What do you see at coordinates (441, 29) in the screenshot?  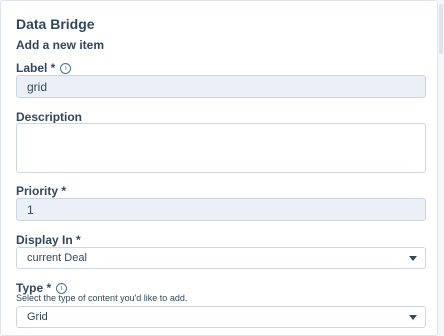 I see `scrollbar-thumb` at bounding box center [441, 29].